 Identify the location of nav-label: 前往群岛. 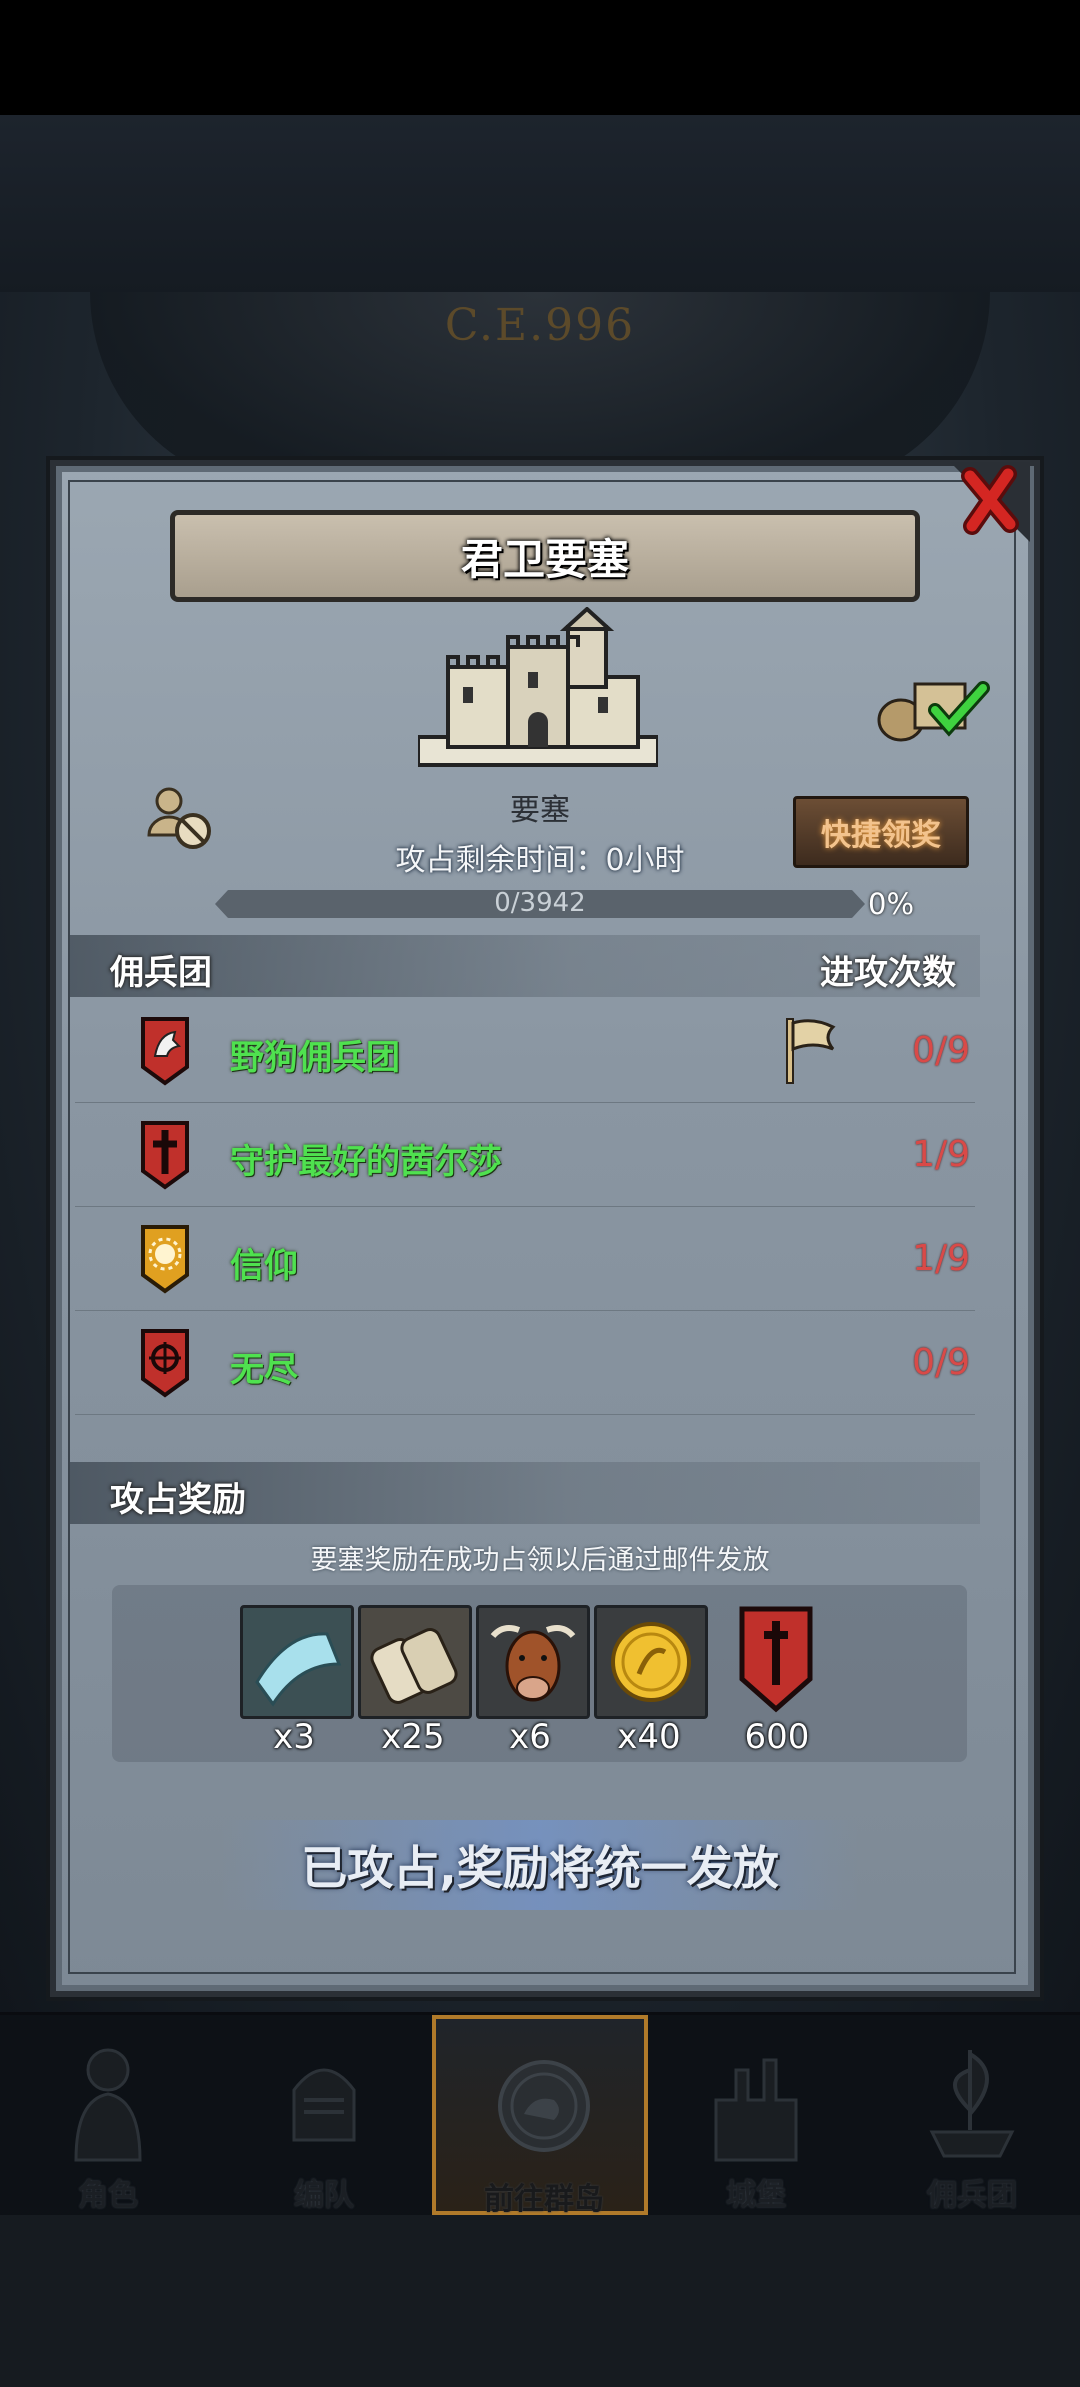
(544, 2199).